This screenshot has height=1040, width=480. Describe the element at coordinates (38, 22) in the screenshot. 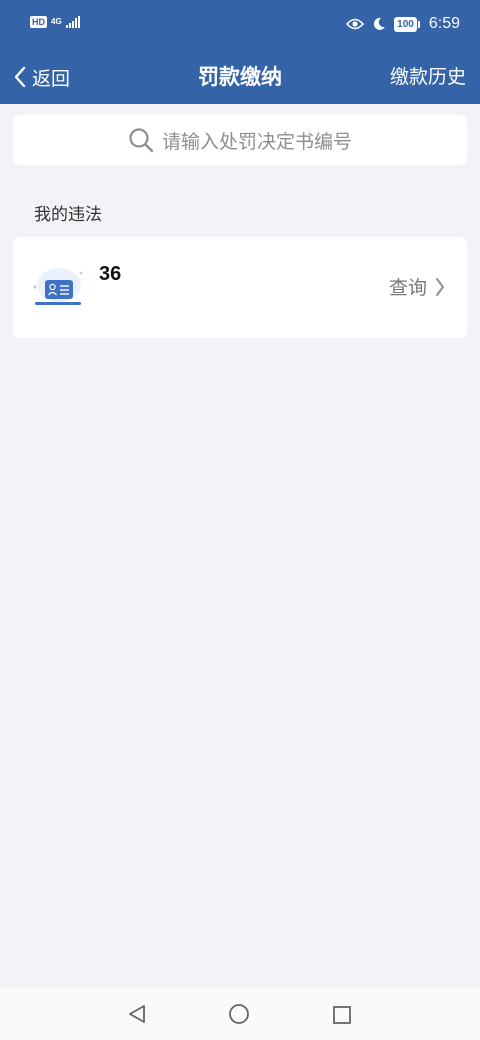

I see `hd-badge: HD` at that location.